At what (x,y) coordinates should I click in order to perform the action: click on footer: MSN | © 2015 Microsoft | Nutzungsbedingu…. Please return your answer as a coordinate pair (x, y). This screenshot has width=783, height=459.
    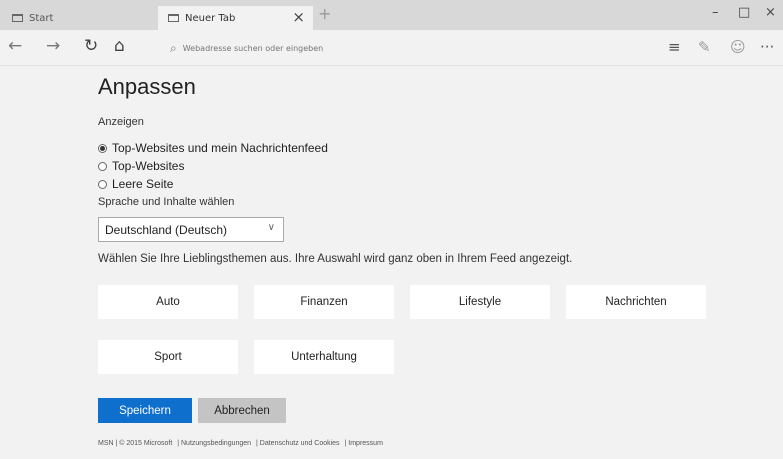
    Looking at the image, I should click on (242, 443).